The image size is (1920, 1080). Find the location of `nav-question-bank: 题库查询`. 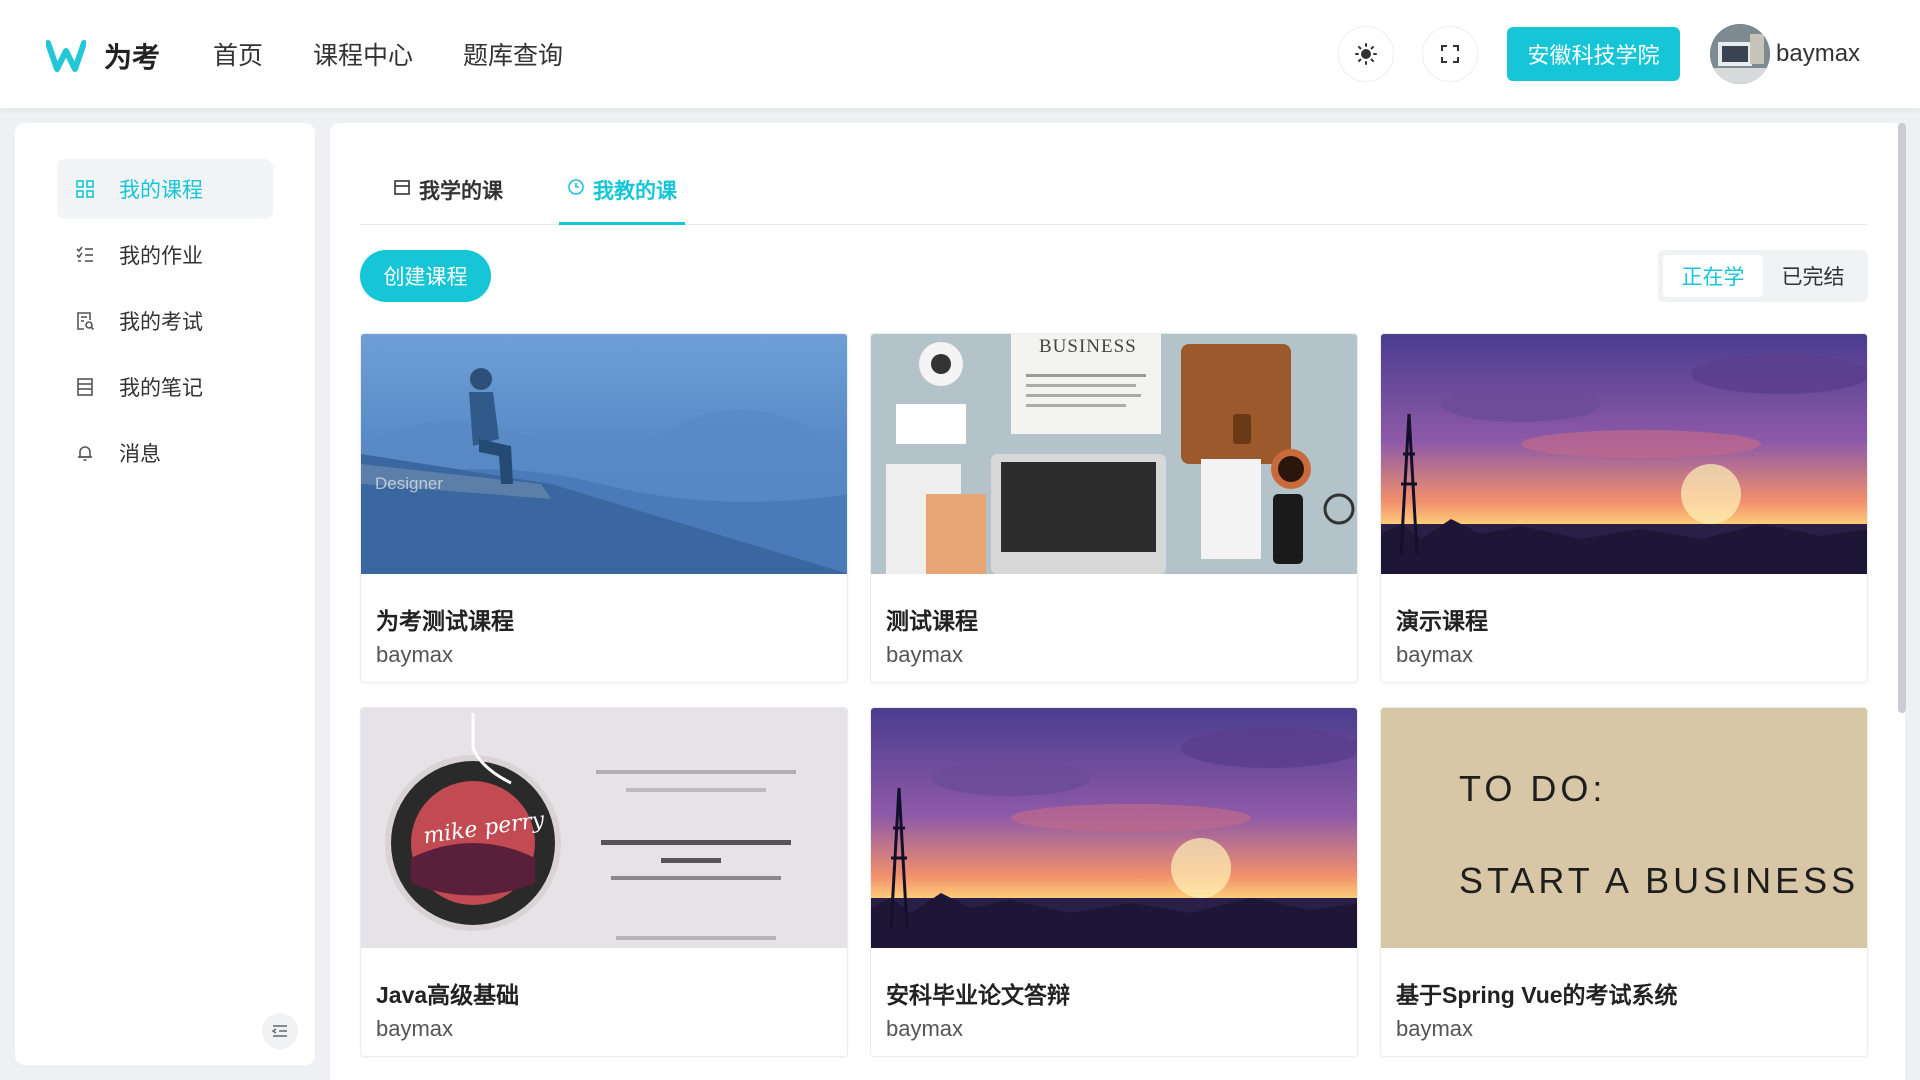

nav-question-bank: 题库查询 is located at coordinates (513, 54).